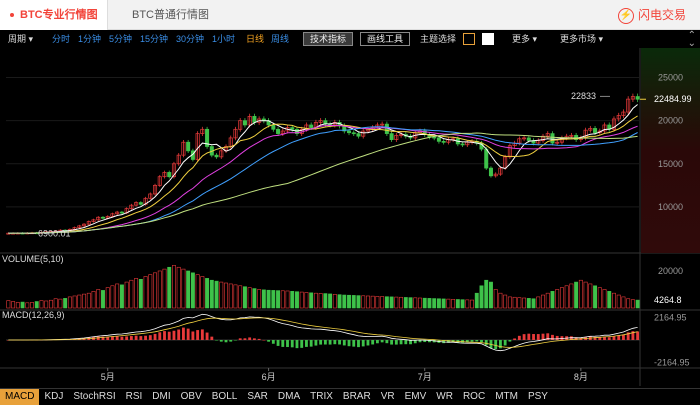 The height and width of the screenshot is (405, 700). Describe the element at coordinates (388, 397) in the screenshot. I see `indicator-vr: VR` at that location.